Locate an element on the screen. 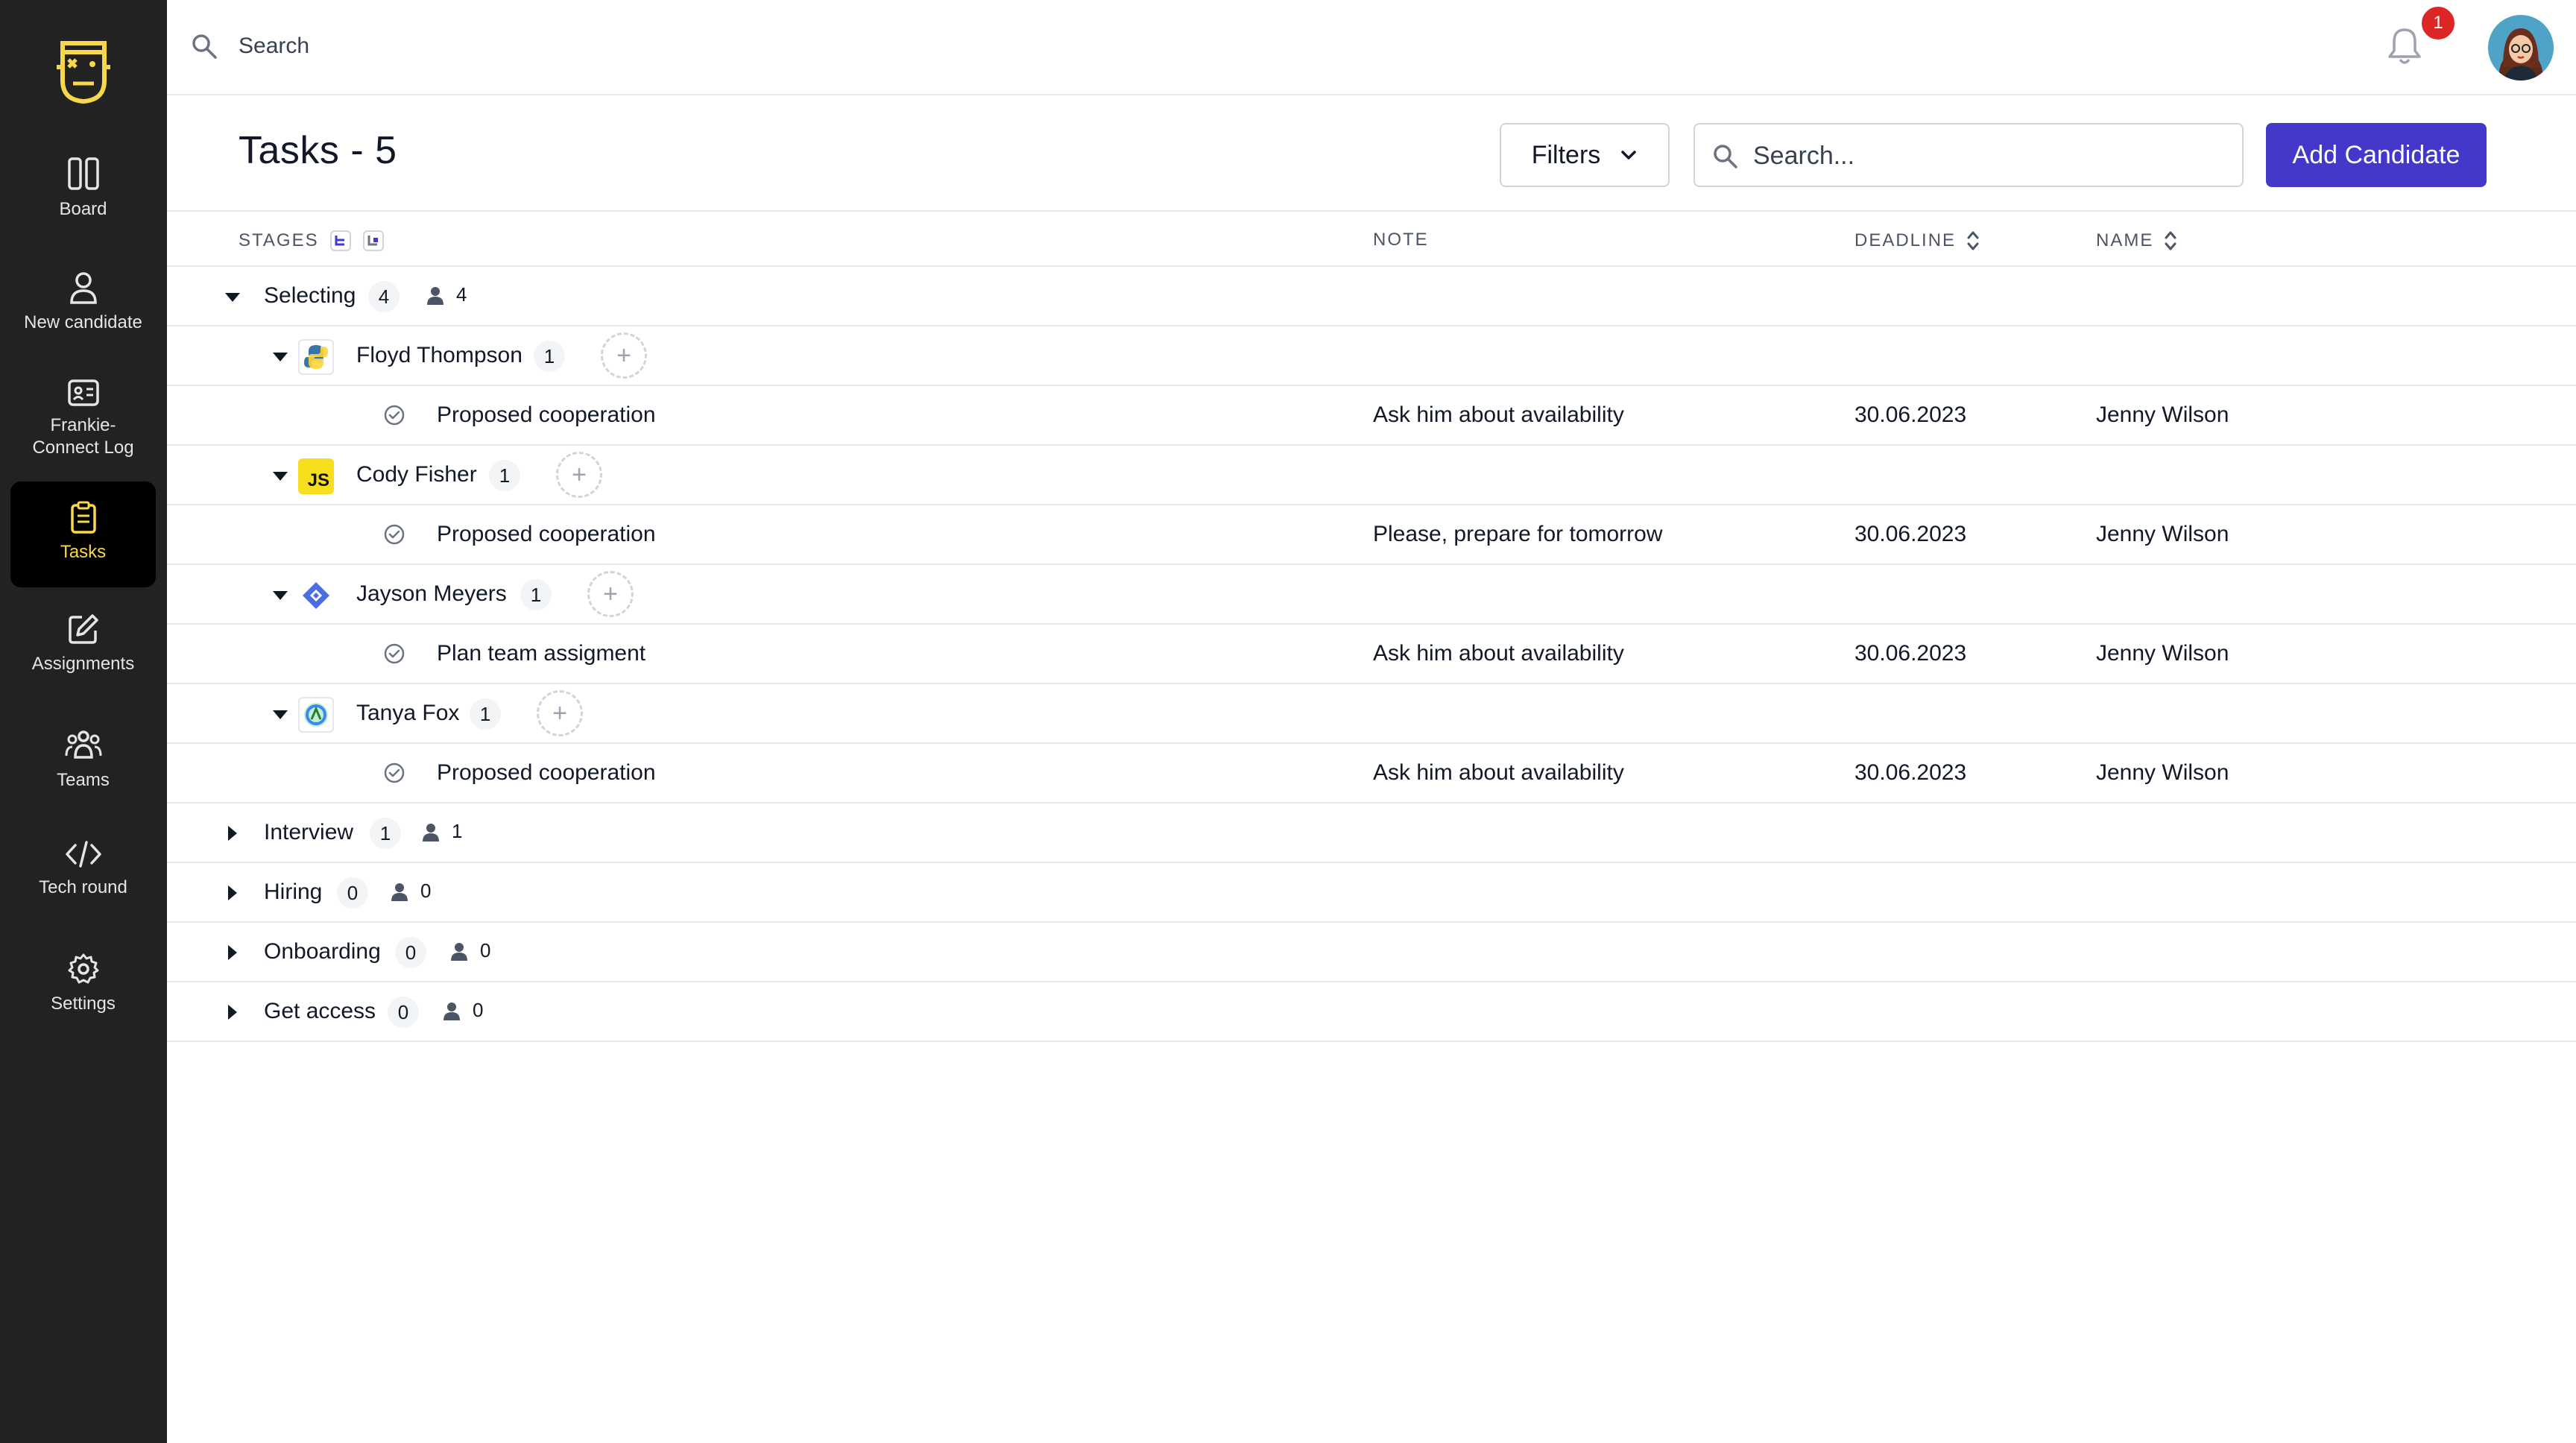 The height and width of the screenshot is (1443, 2576). id-card-icon is located at coordinates (83, 392).